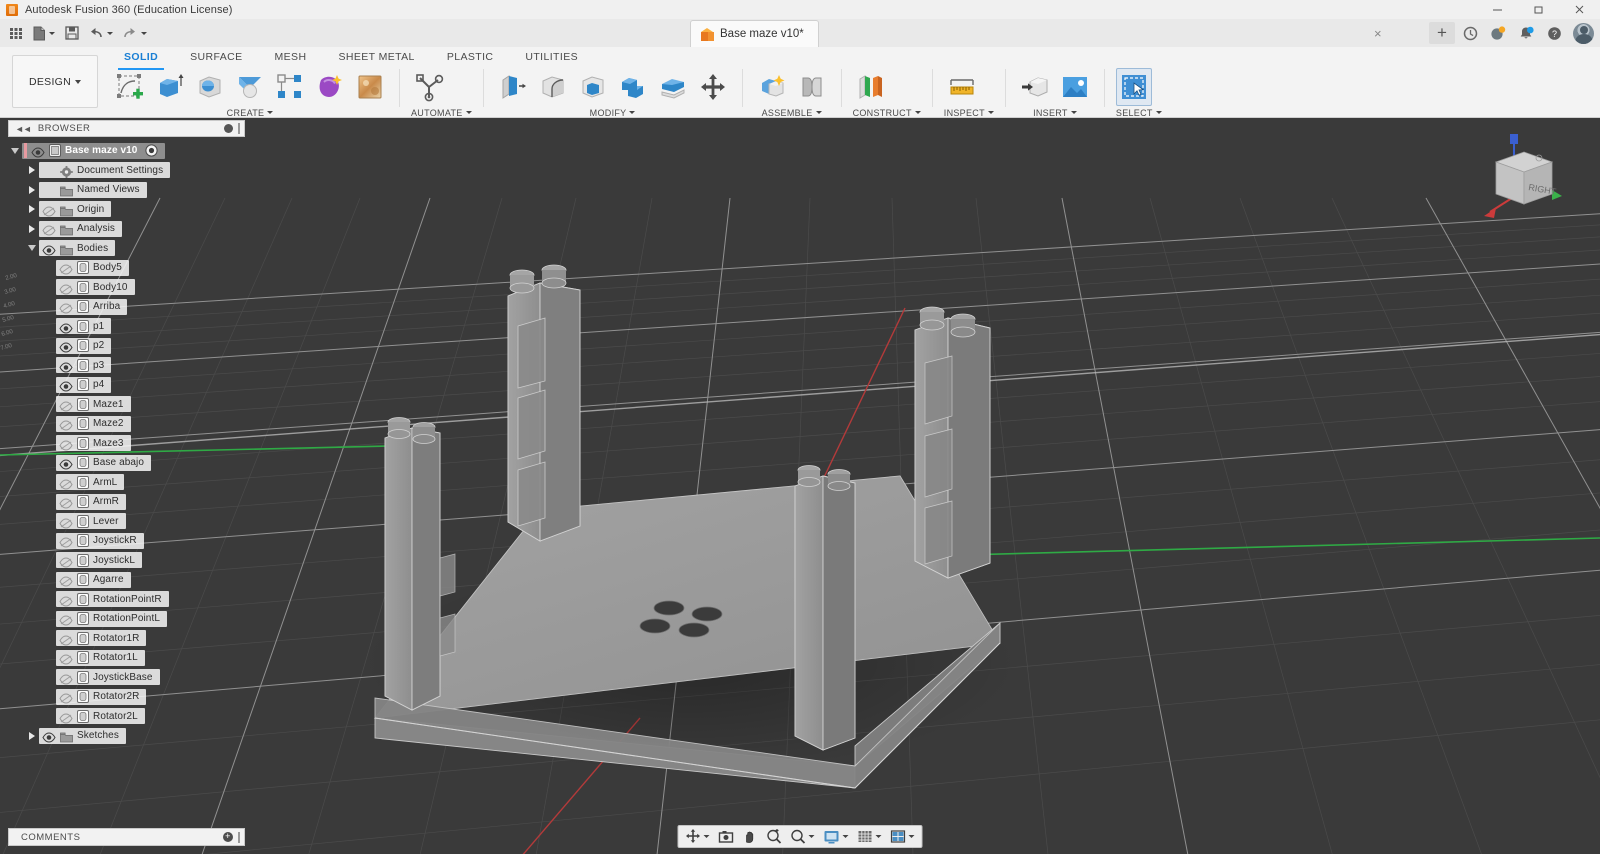  I want to click on browser-item: Agarre, so click(93, 579).